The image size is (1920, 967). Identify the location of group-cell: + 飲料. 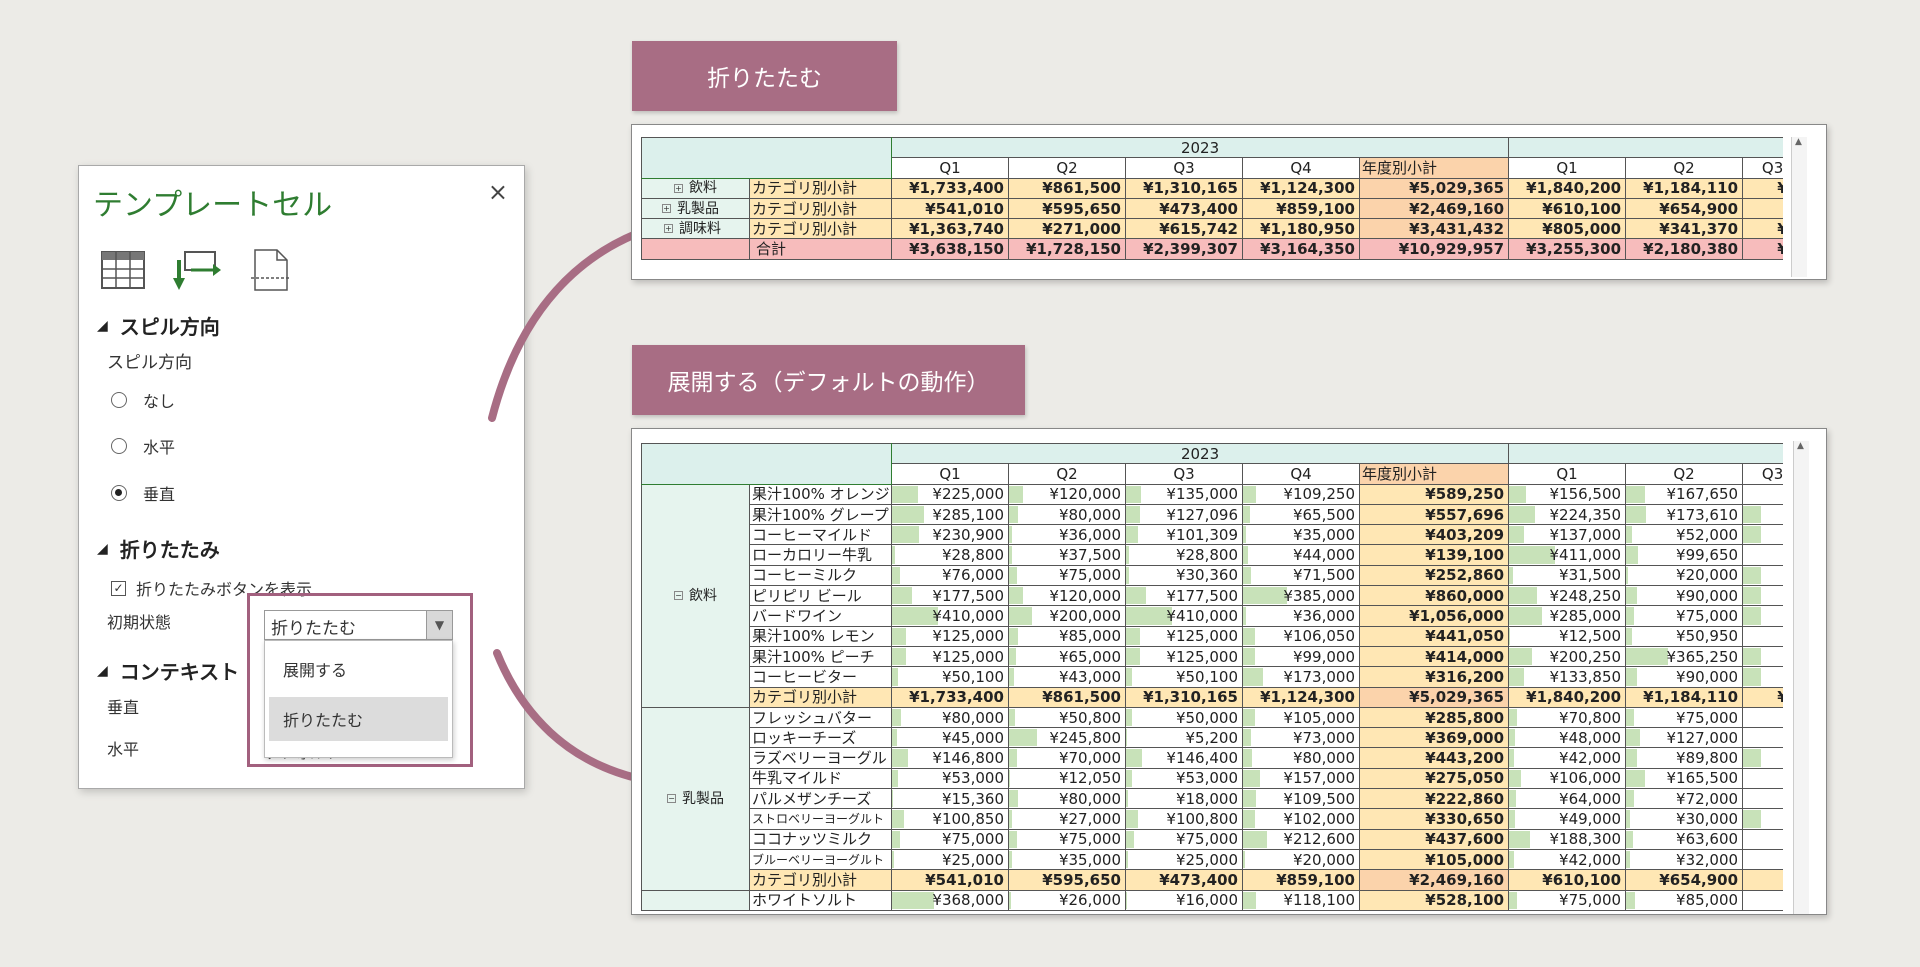
(695, 188).